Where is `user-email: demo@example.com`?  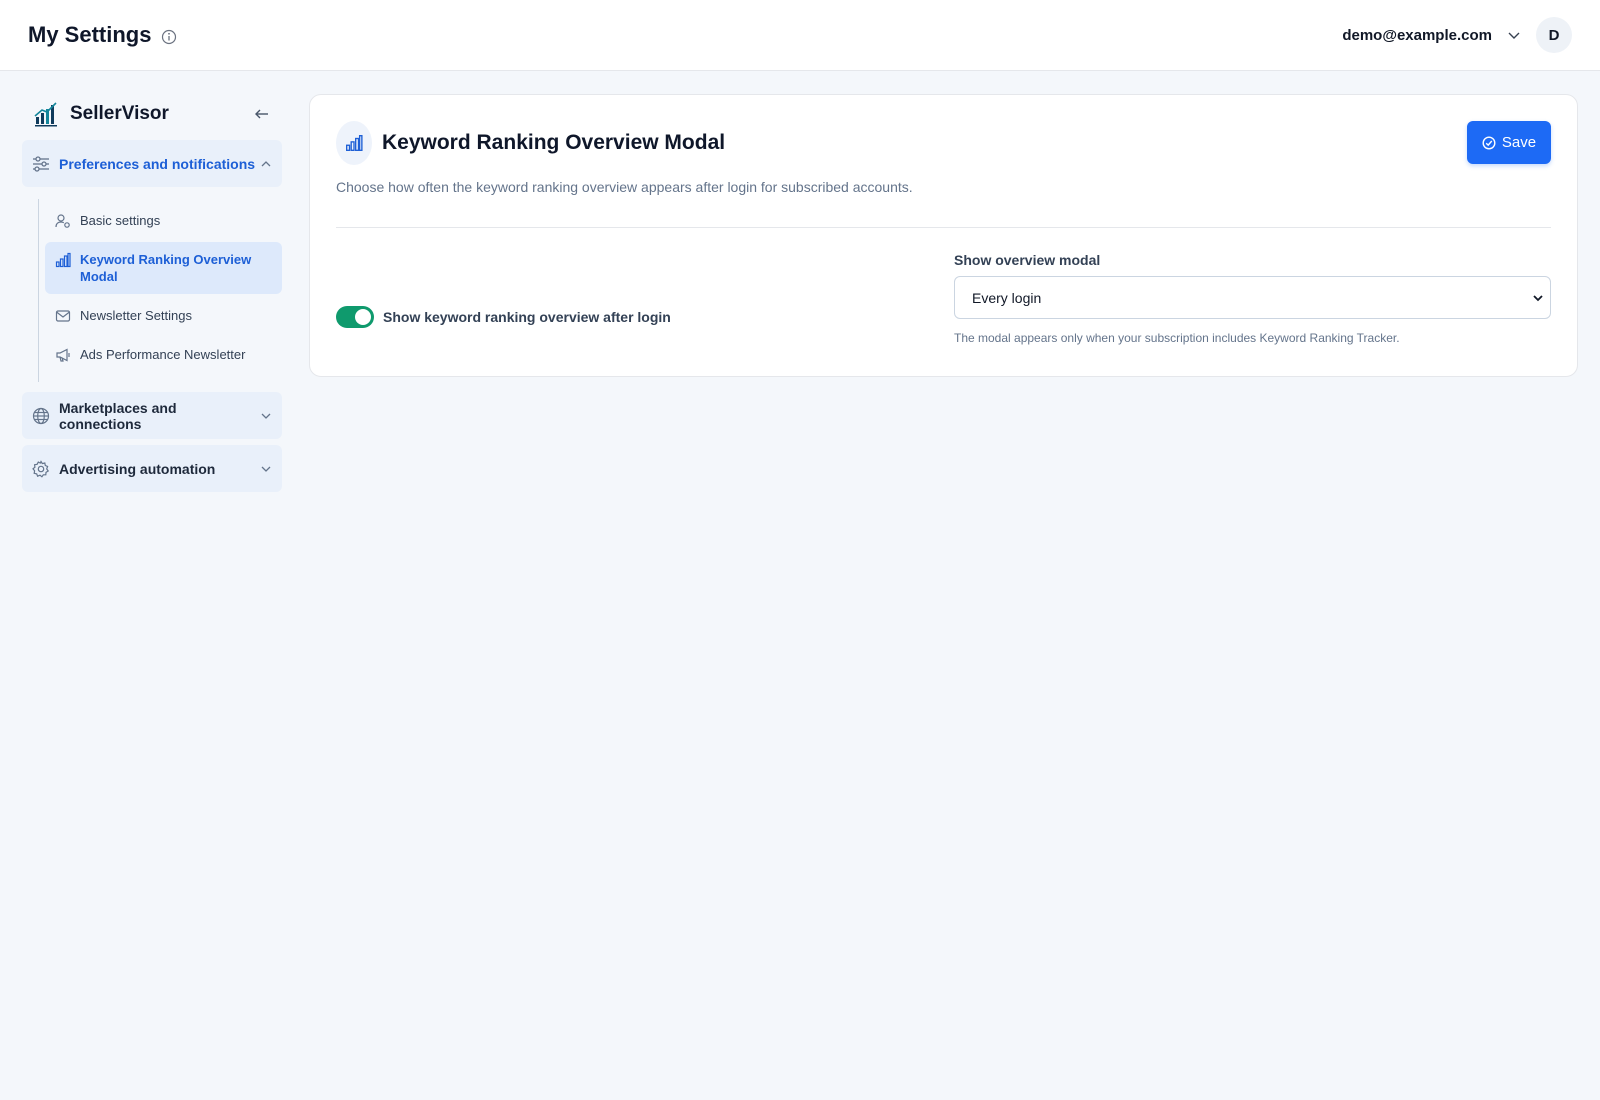
user-email: demo@example.com is located at coordinates (1417, 35).